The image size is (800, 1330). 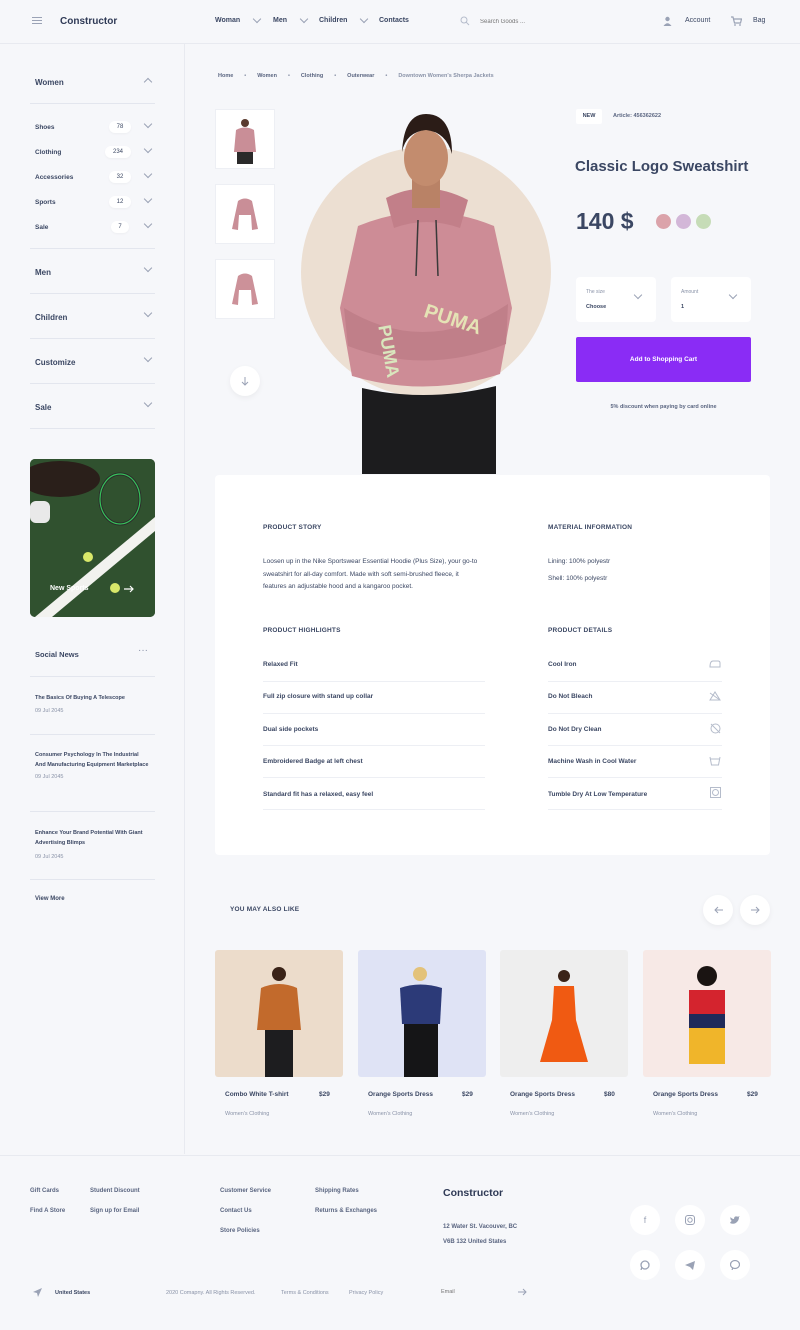 I want to click on submit-arrow-icon, so click(x=522, y=1292).